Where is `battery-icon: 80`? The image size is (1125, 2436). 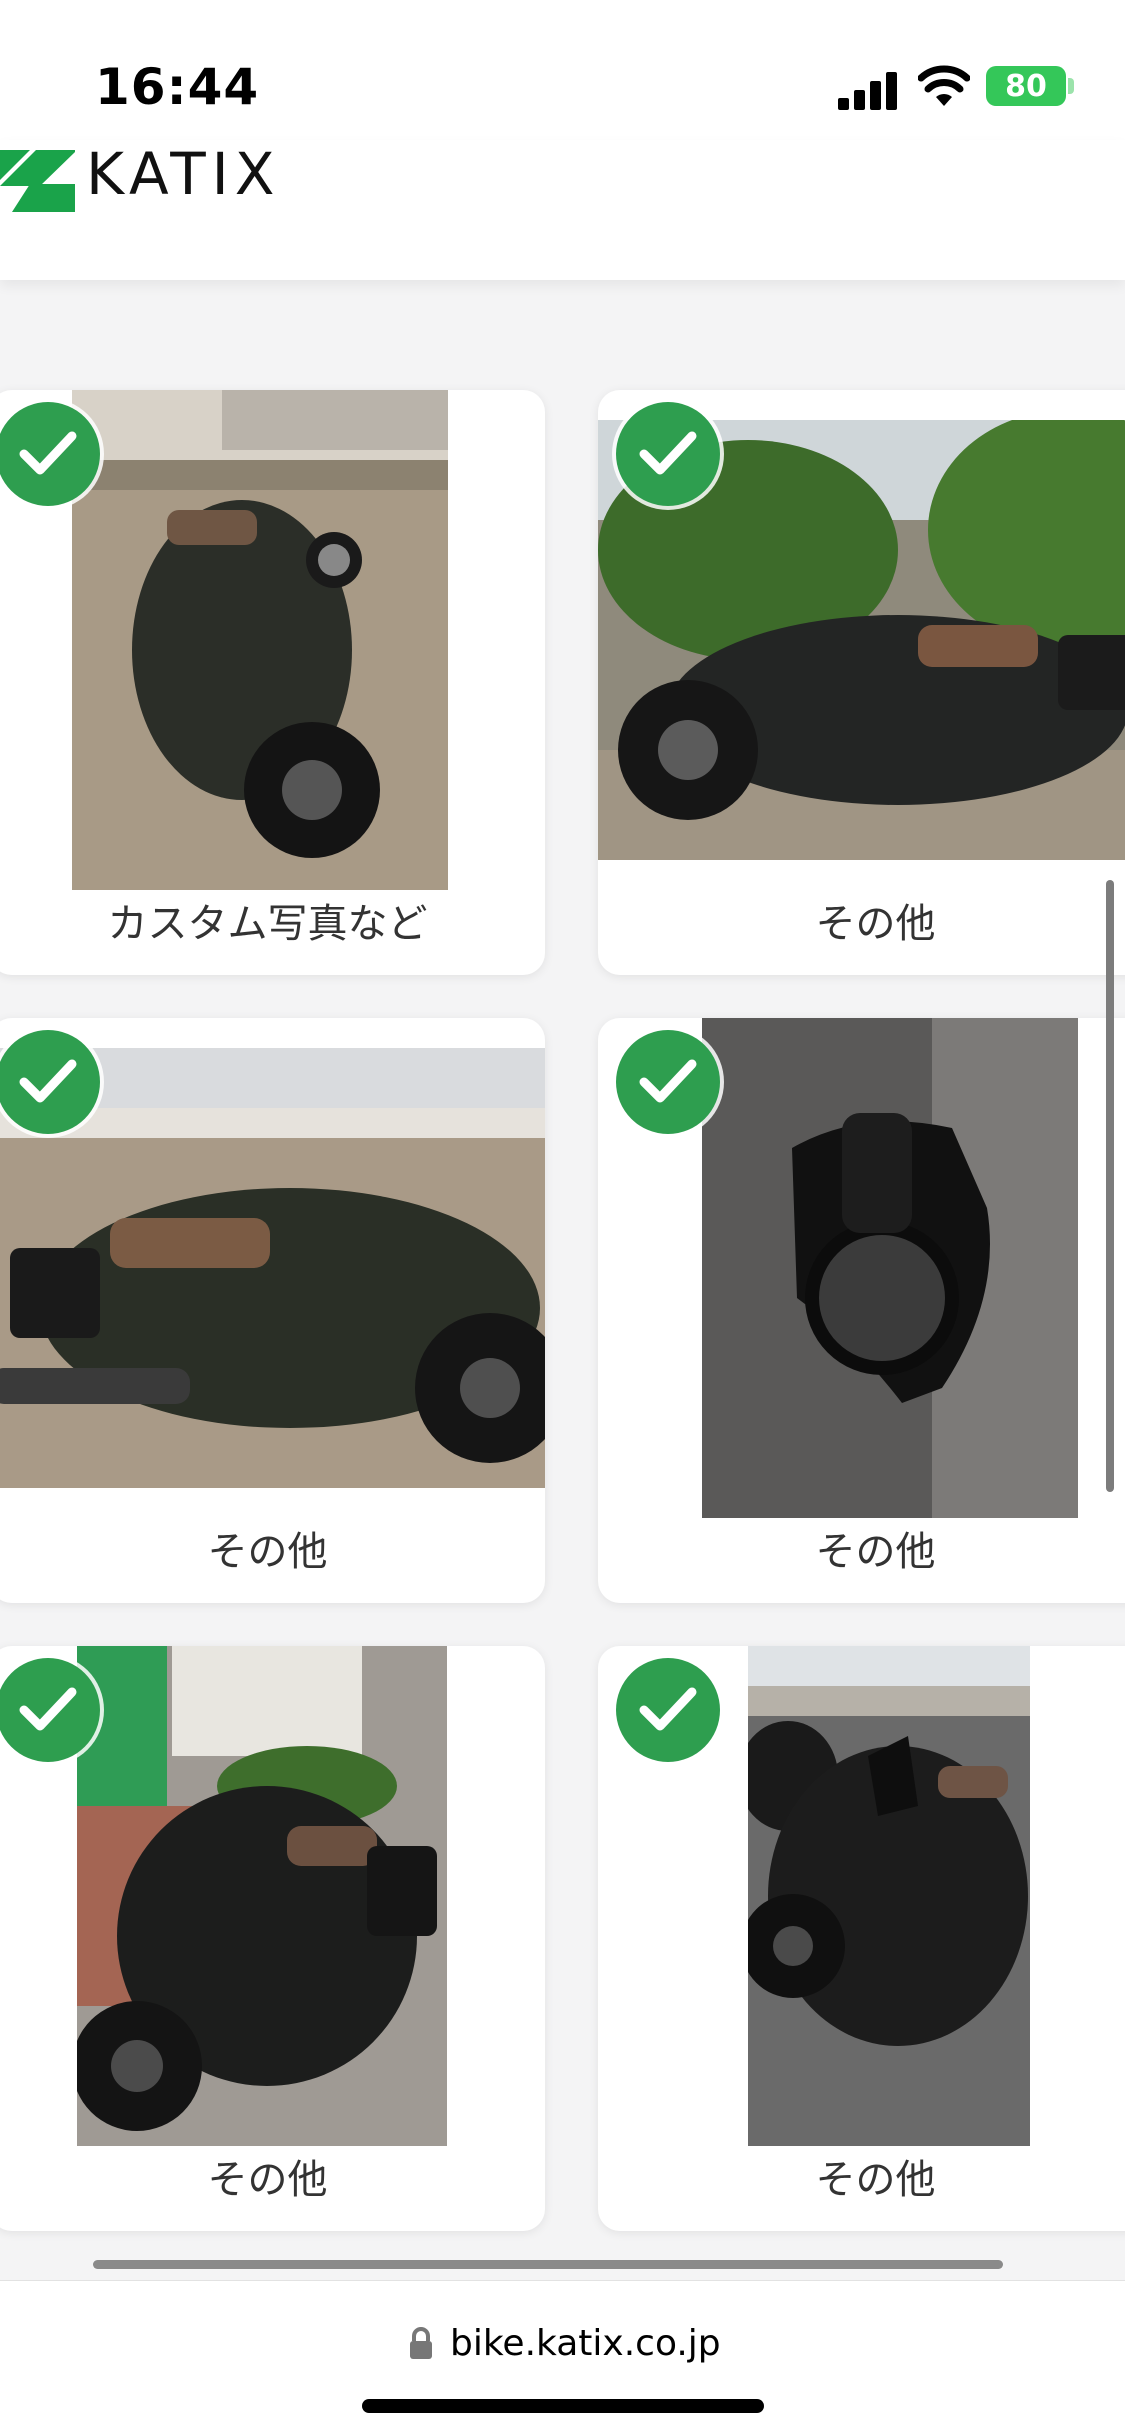
battery-icon: 80 is located at coordinates (1026, 86).